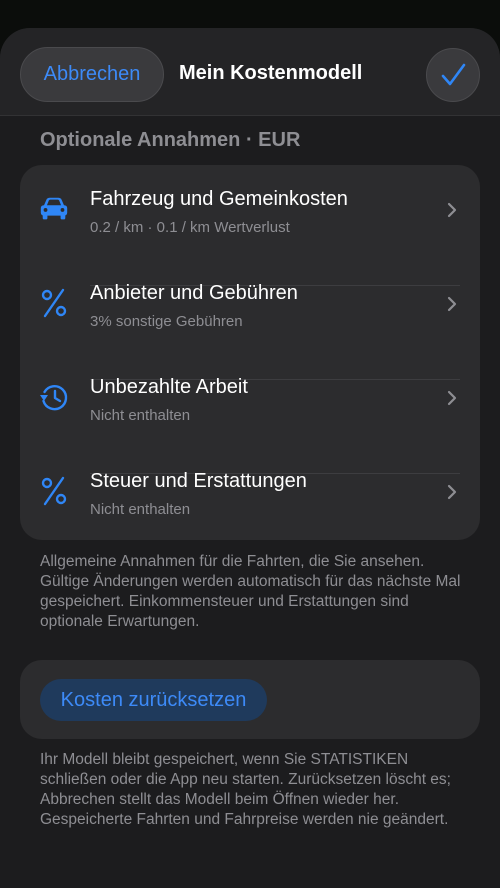 The image size is (500, 888). I want to click on checkmark-icon, so click(453, 74).